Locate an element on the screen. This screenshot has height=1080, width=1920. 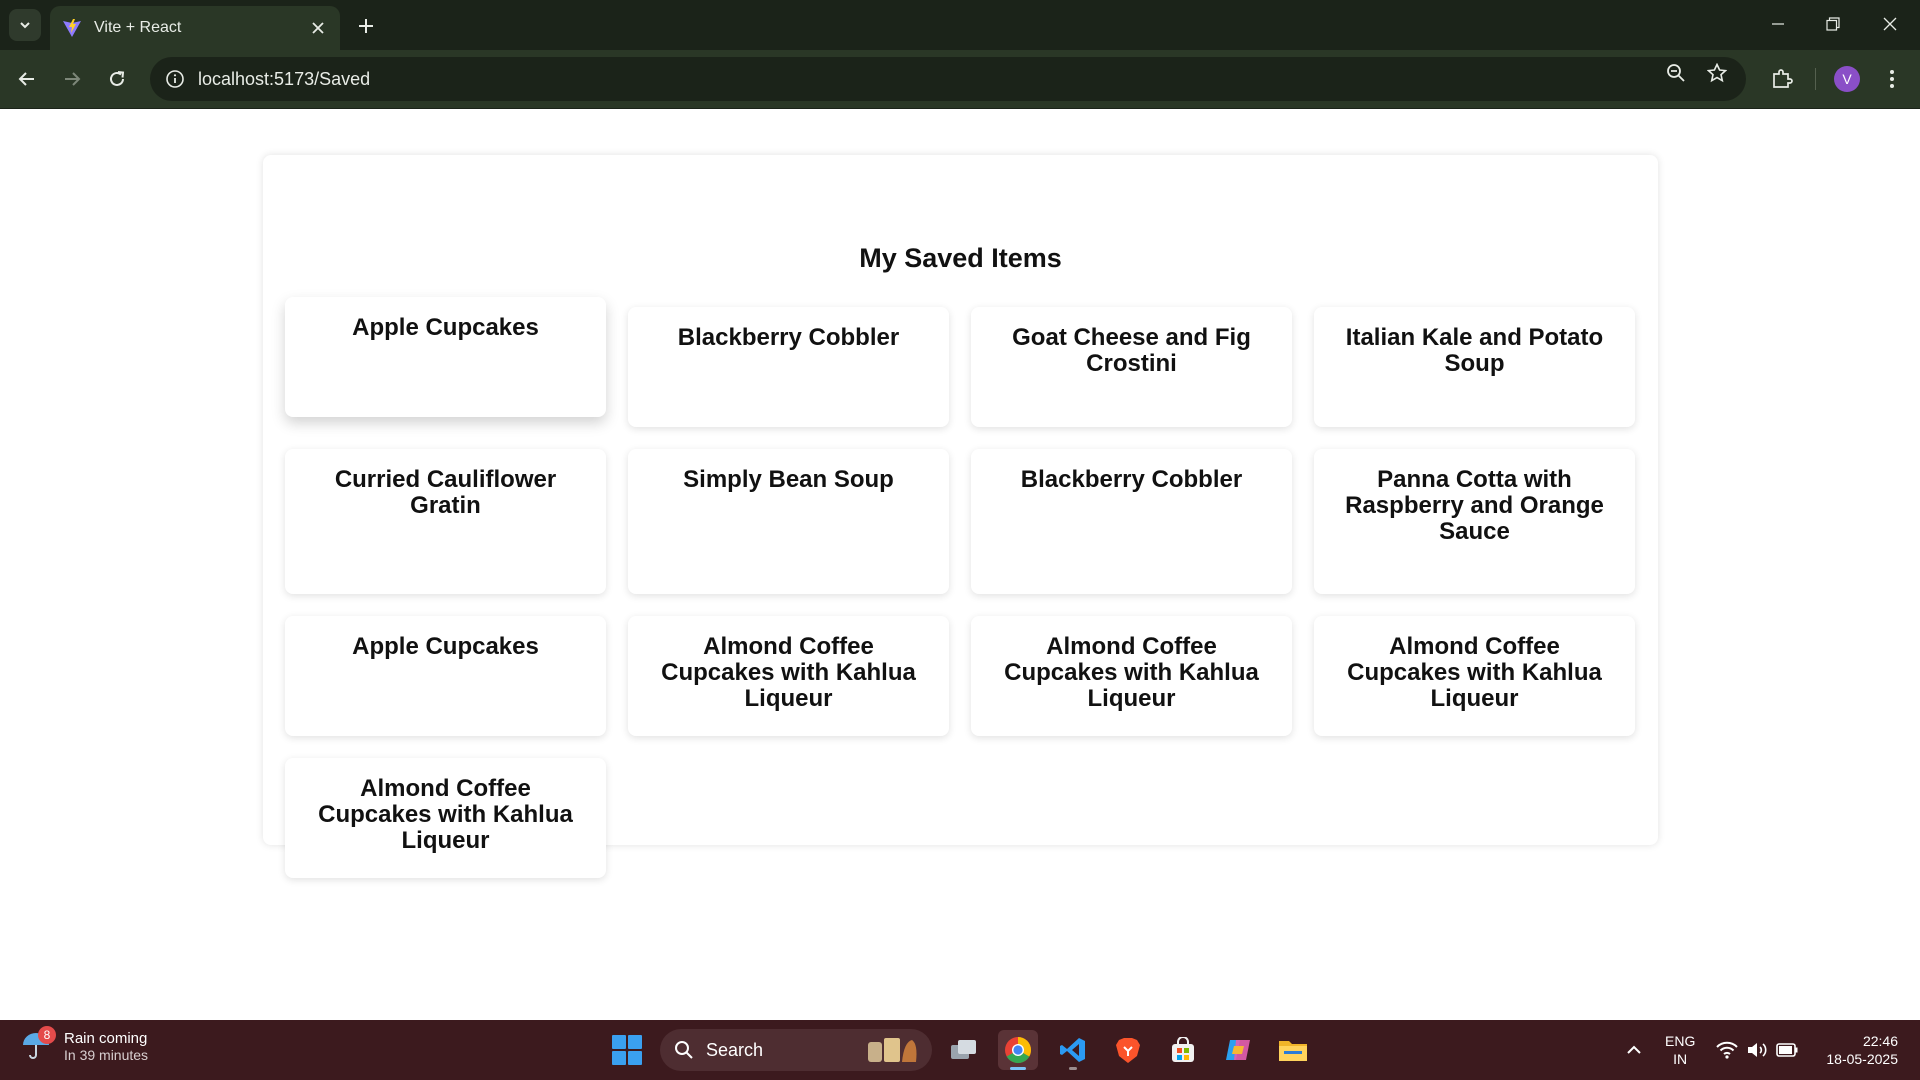
tab-search-button is located at coordinates (25, 25).